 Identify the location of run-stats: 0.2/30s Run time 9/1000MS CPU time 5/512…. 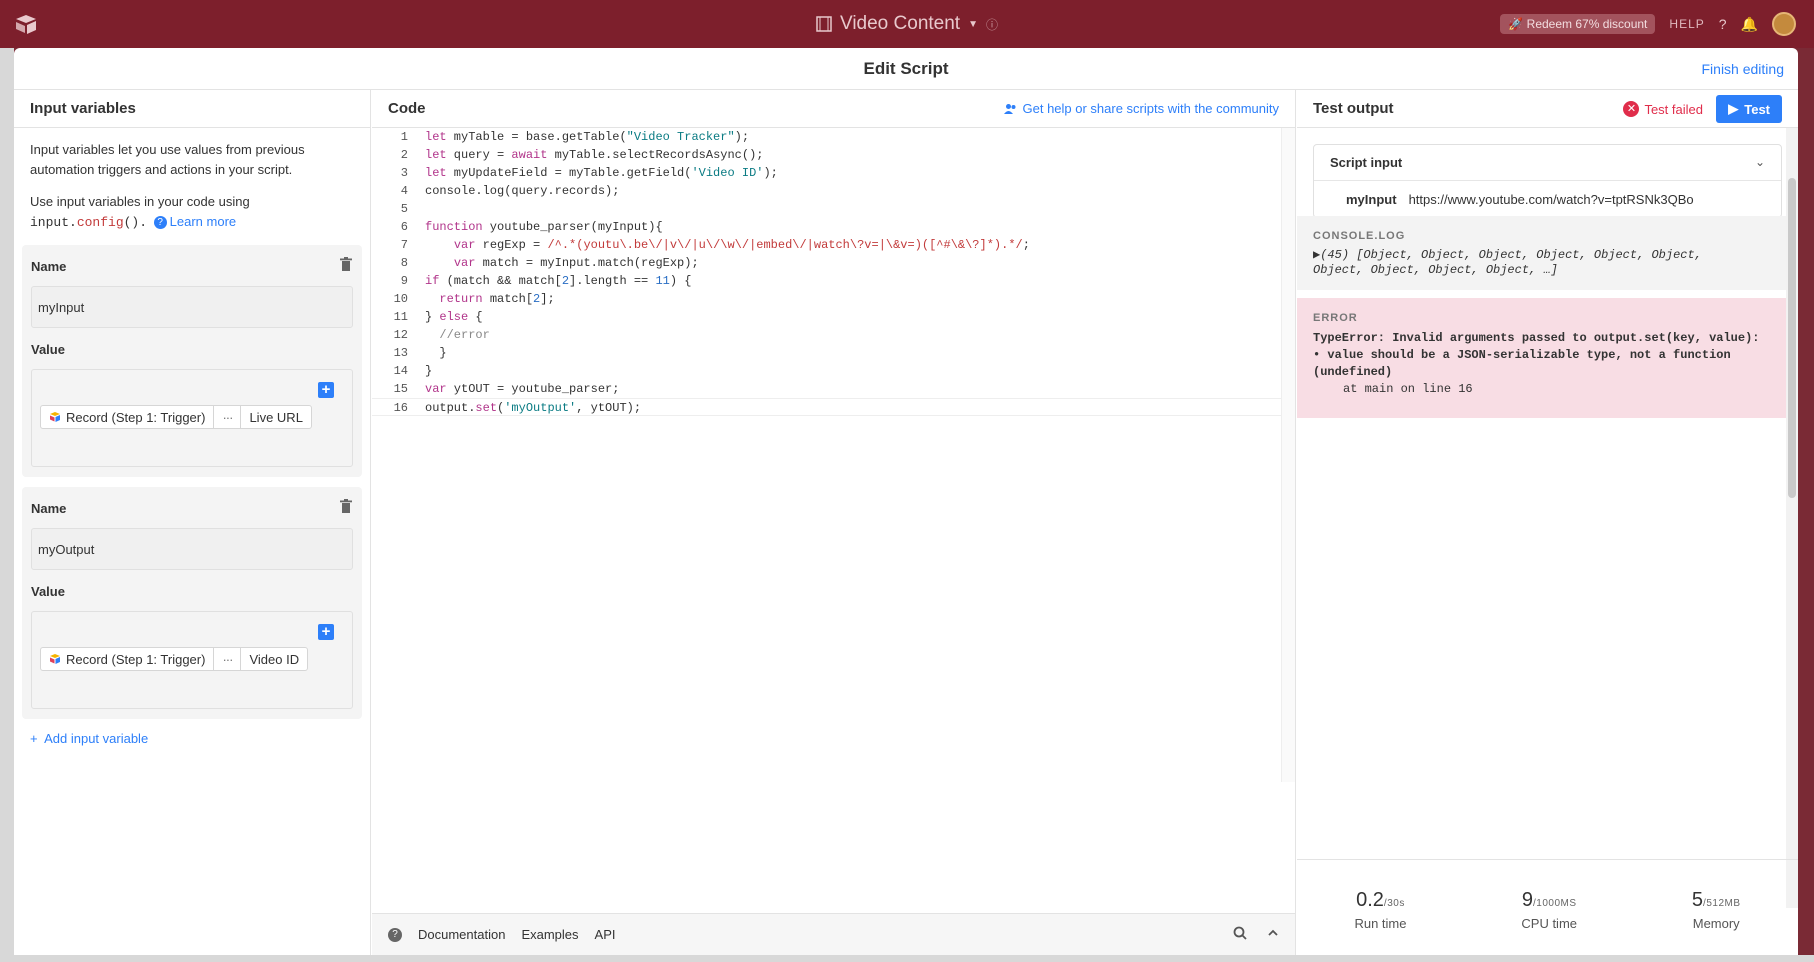
(1547, 907).